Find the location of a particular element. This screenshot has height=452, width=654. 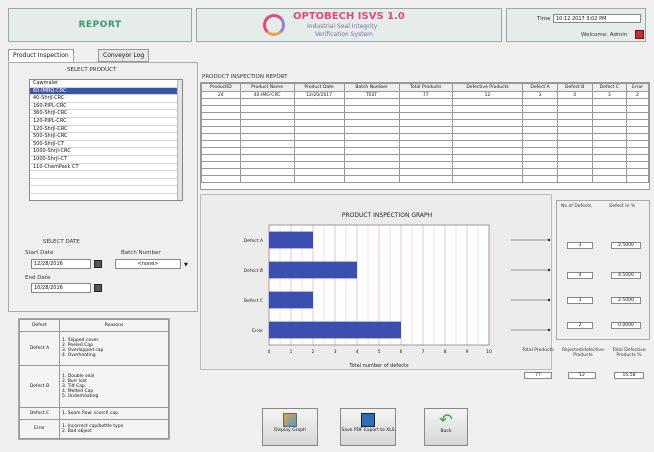

product-list-item: 120-PIPL-CRC is located at coordinates (106, 122).